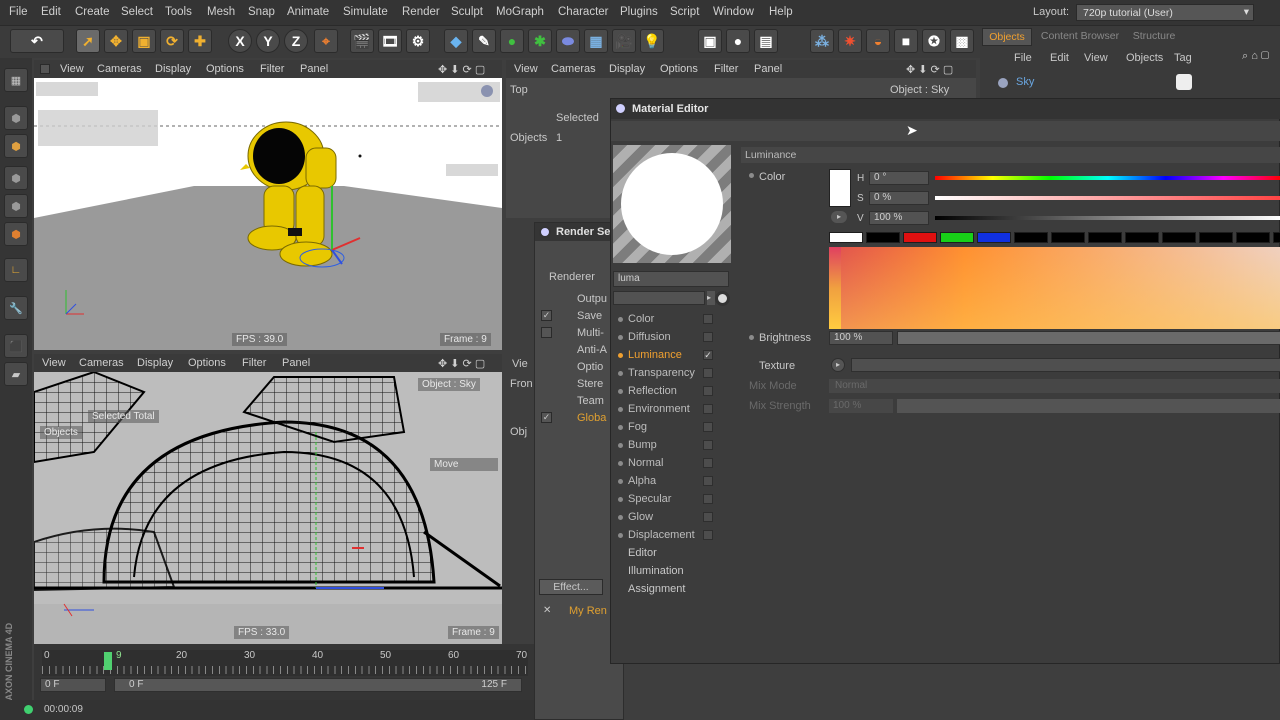 This screenshot has height=720, width=1280. I want to click on enable-axis-button: ∟, so click(16, 270).